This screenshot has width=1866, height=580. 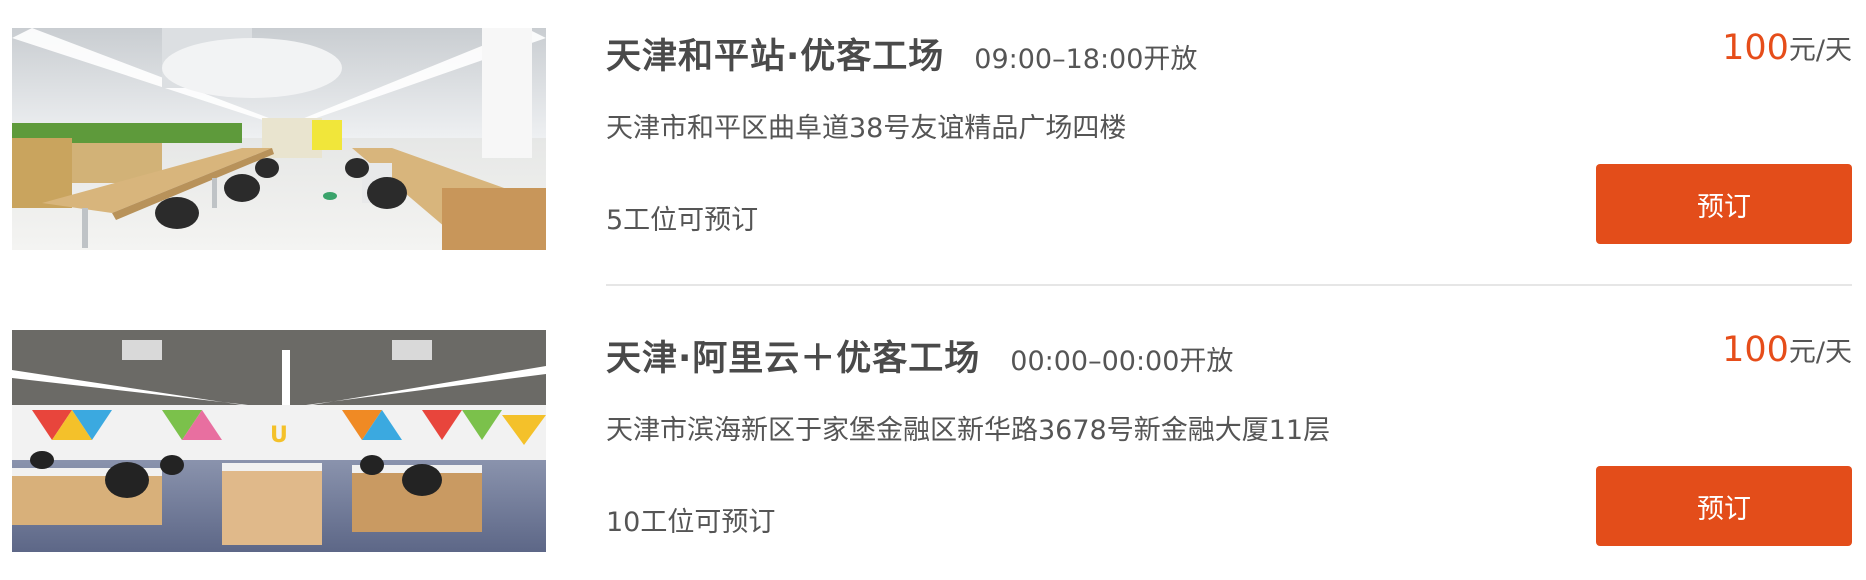 What do you see at coordinates (279, 435) in the screenshot?
I see `svg-text: U` at bounding box center [279, 435].